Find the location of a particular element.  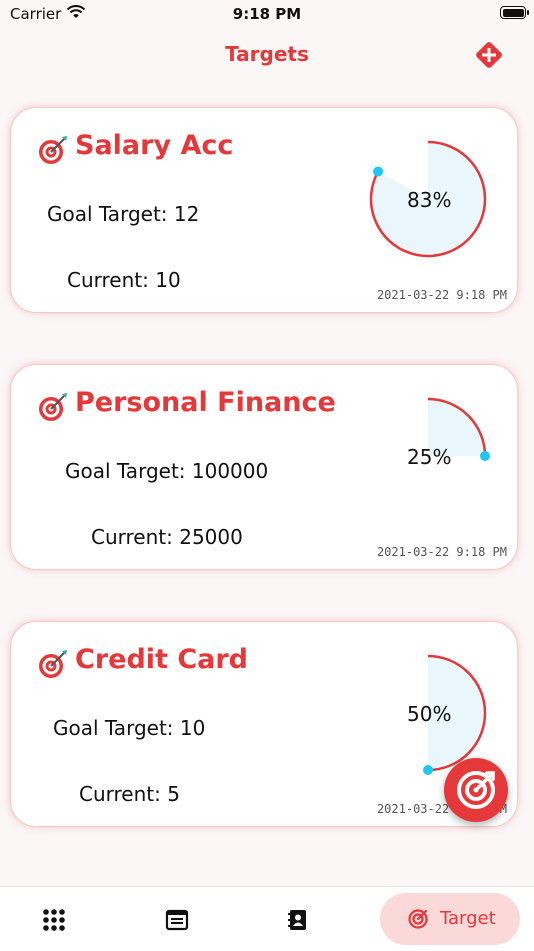

goal-target-label: Goal Target: 12 is located at coordinates (123, 214).